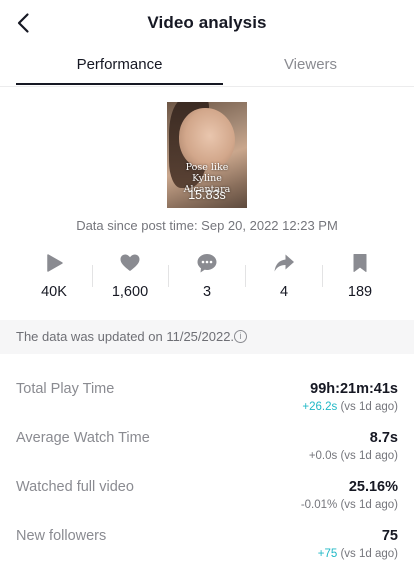  Describe the element at coordinates (75, 487) in the screenshot. I see `metric-label: Watched full video` at that location.